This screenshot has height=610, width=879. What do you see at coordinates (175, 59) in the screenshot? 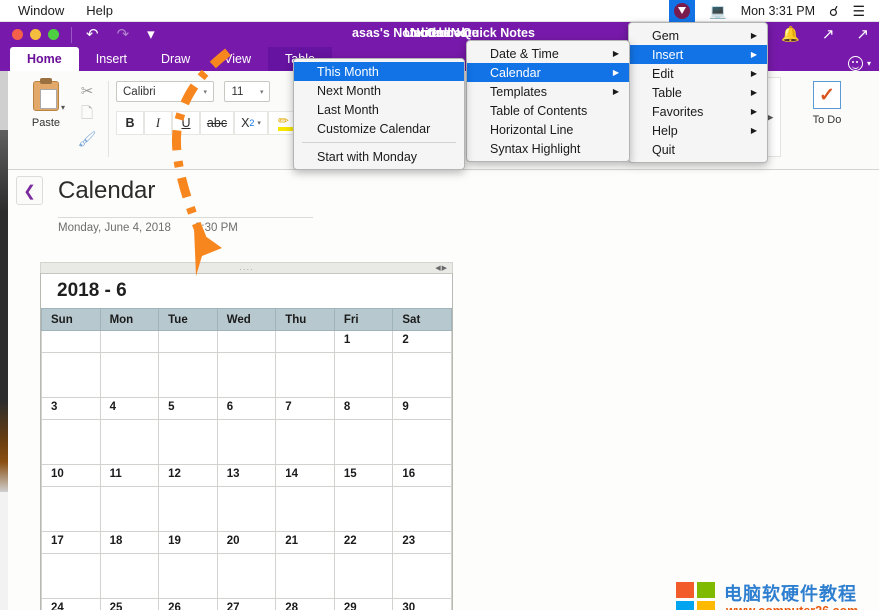
I see `tab-draw: Draw` at bounding box center [175, 59].